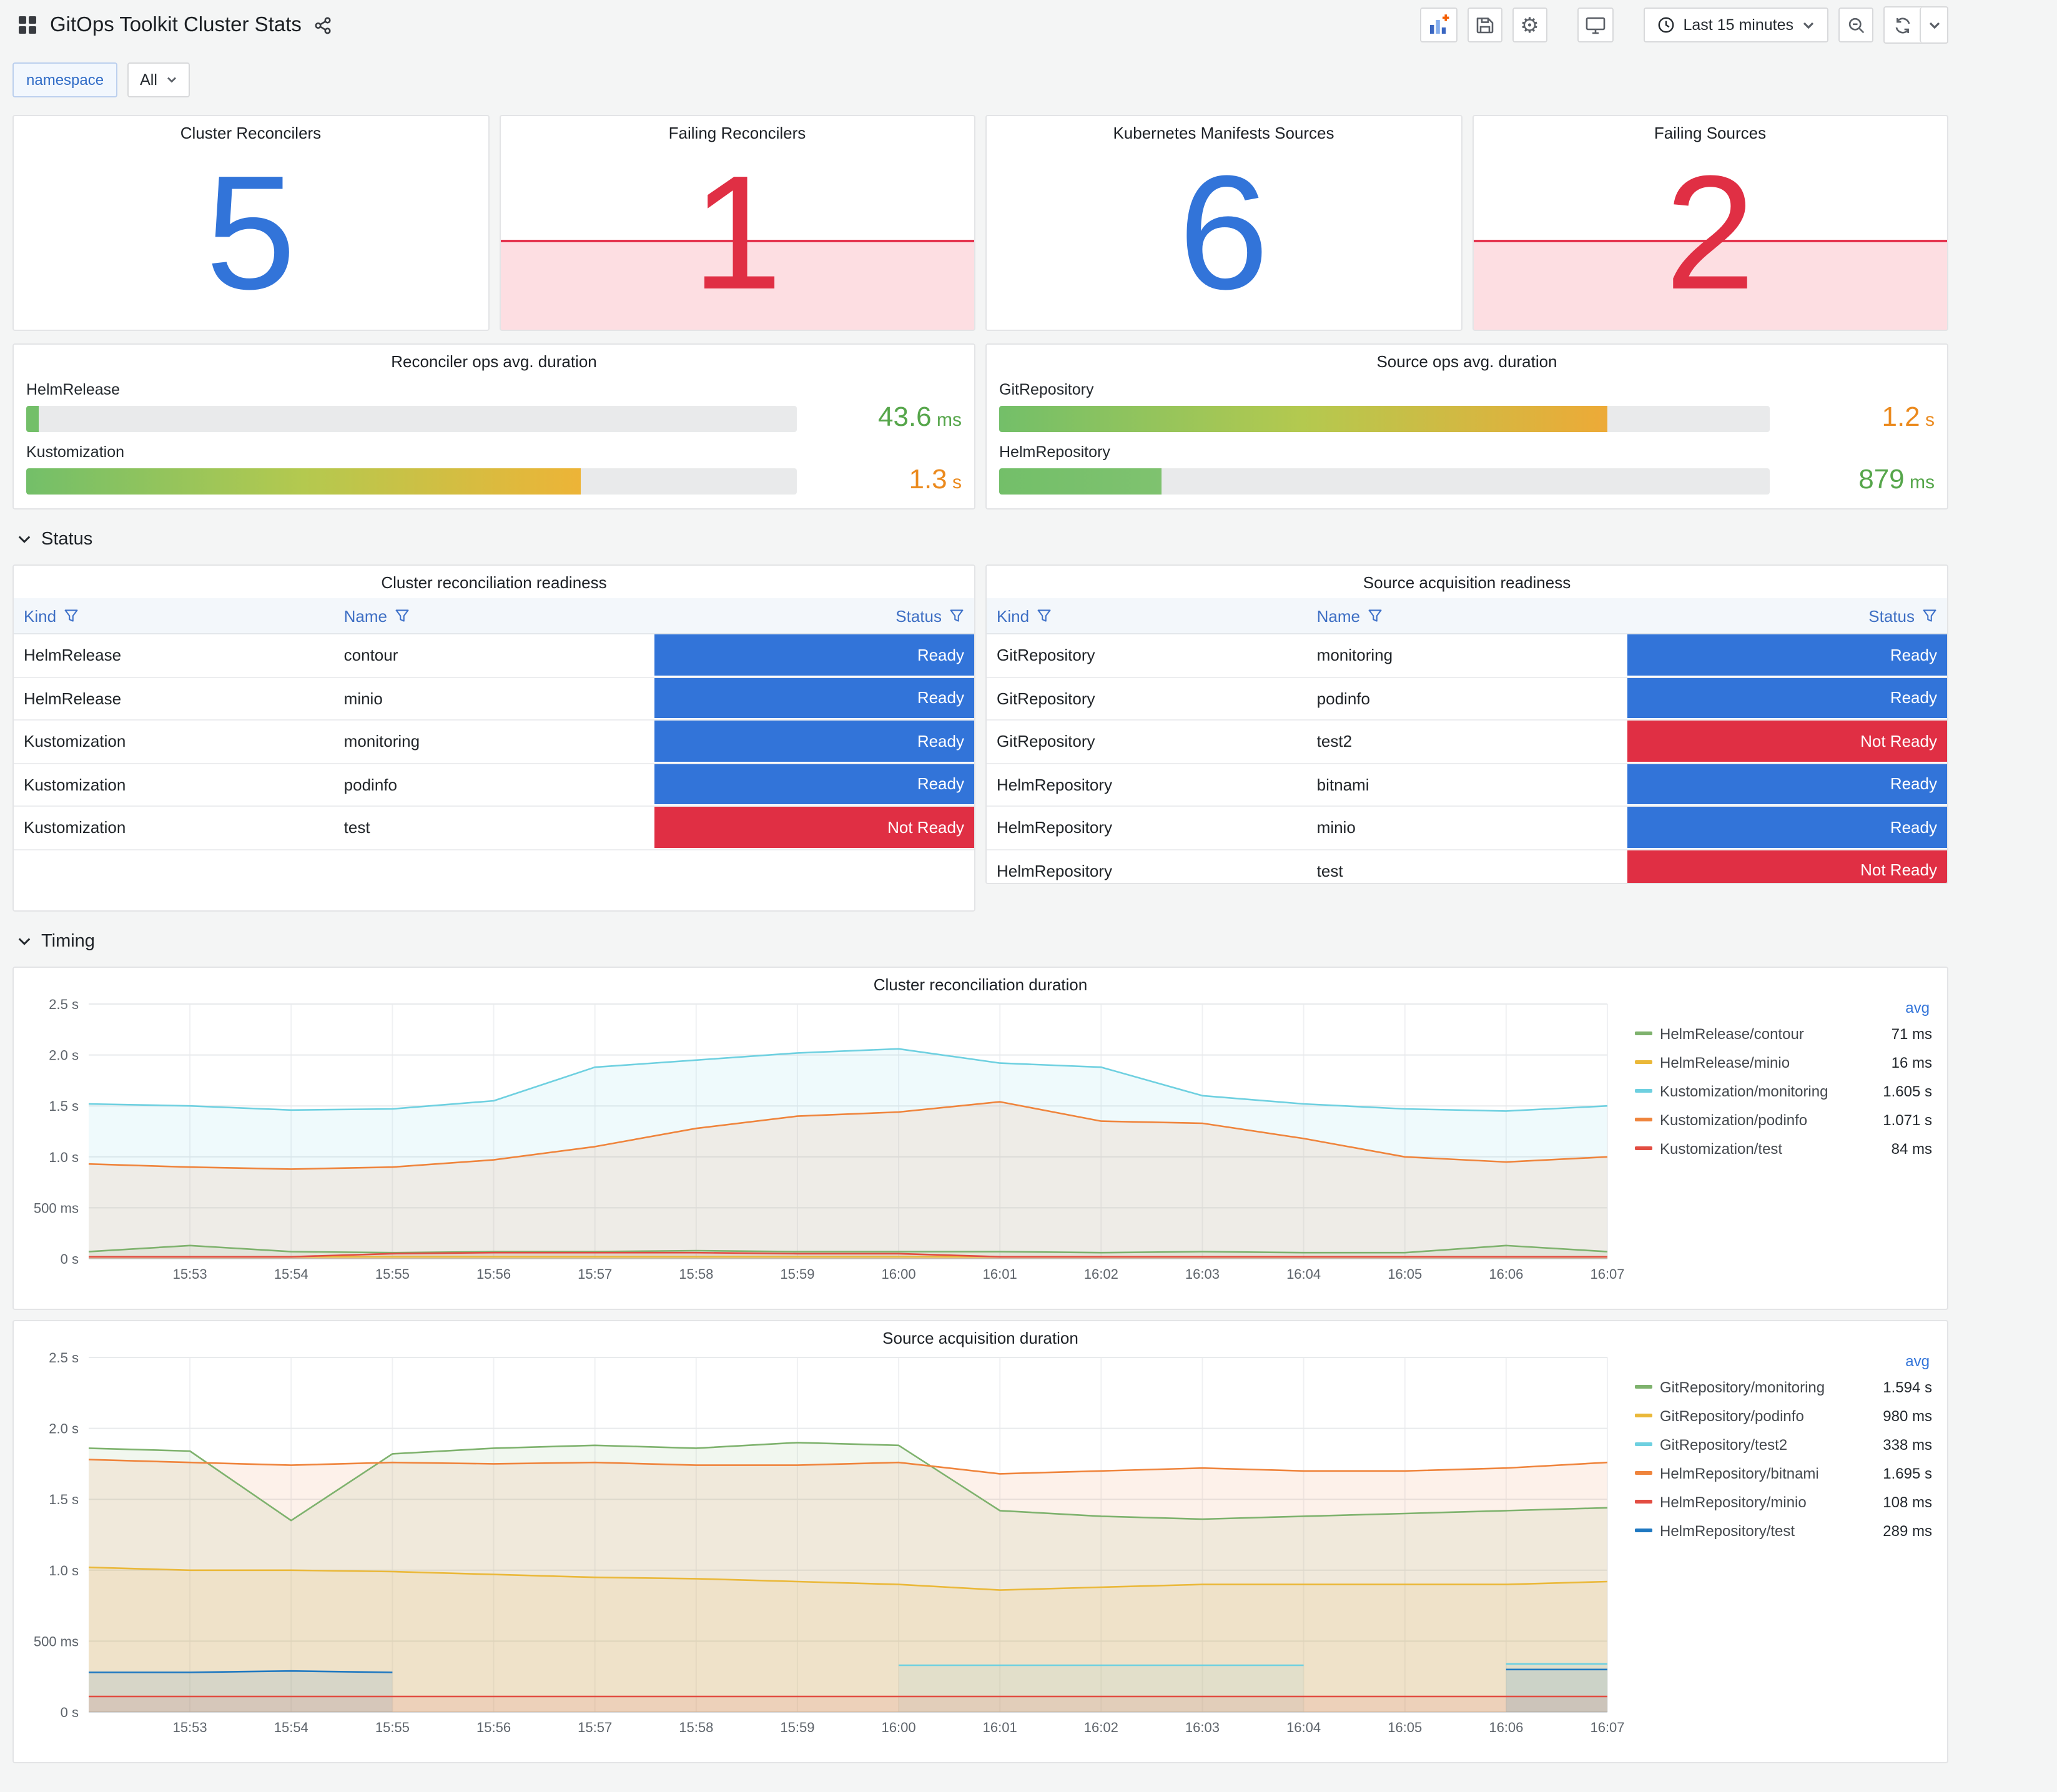 The width and height of the screenshot is (2057, 1792). Describe the element at coordinates (1467, 828) in the screenshot. I see `table-row: HelmRepository minio Ready` at that location.